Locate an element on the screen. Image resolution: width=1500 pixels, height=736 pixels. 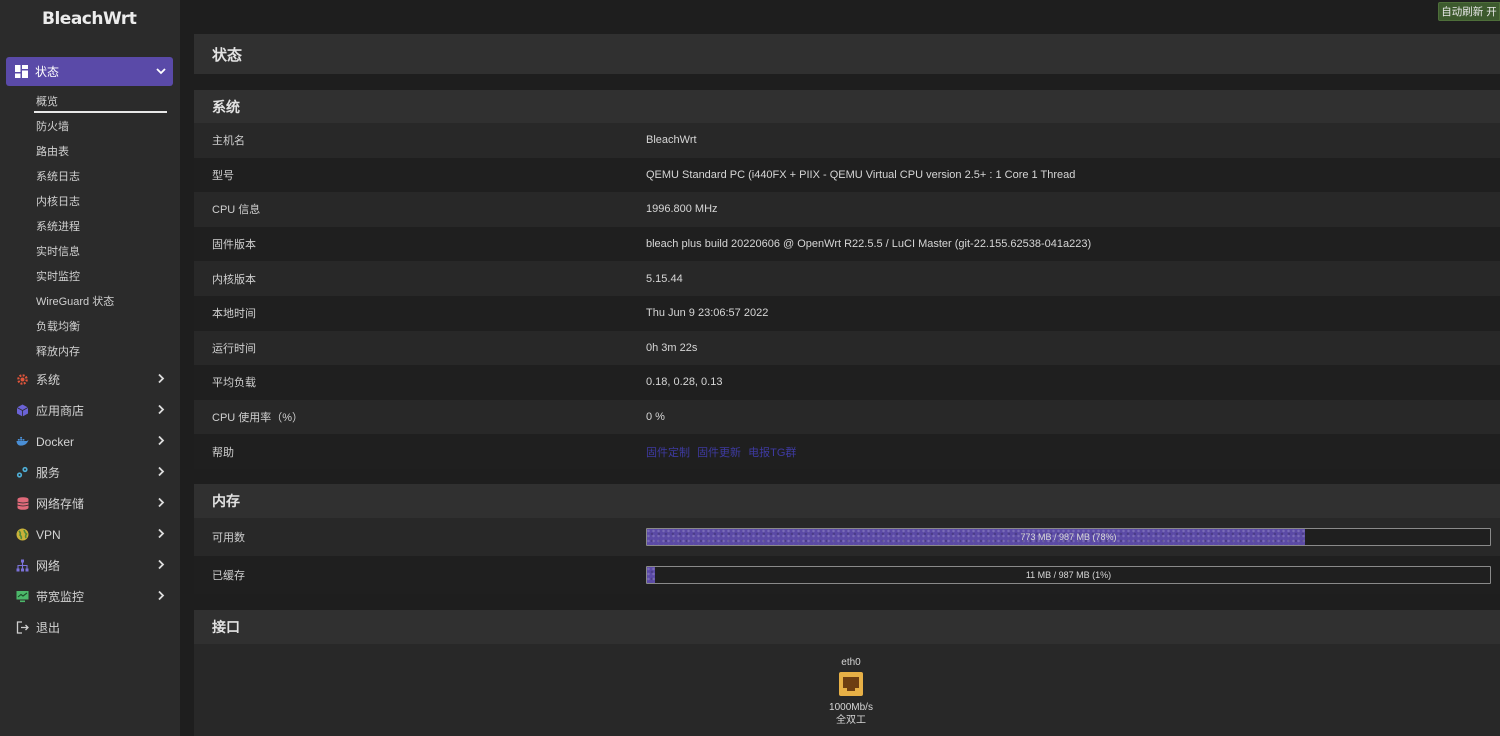
interface-duplex: 全双工 is located at coordinates (851, 720).